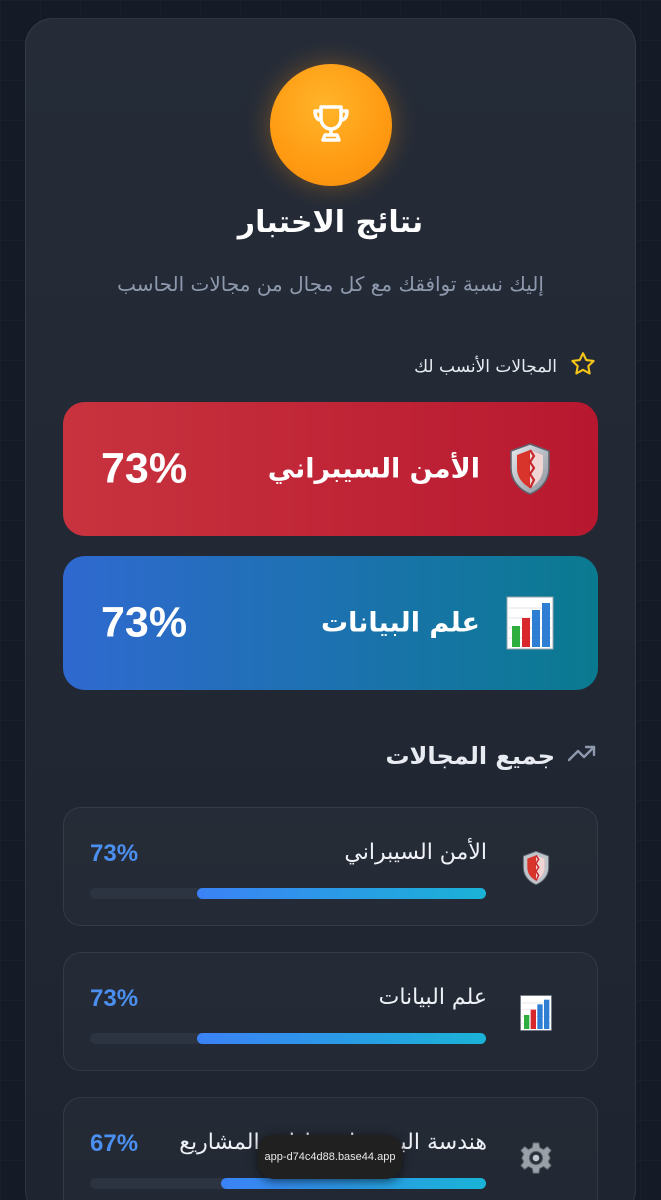 Image resolution: width=661 pixels, height=1200 pixels. I want to click on top-fields-heading-text: المجالات الأنسب لك, so click(485, 366).